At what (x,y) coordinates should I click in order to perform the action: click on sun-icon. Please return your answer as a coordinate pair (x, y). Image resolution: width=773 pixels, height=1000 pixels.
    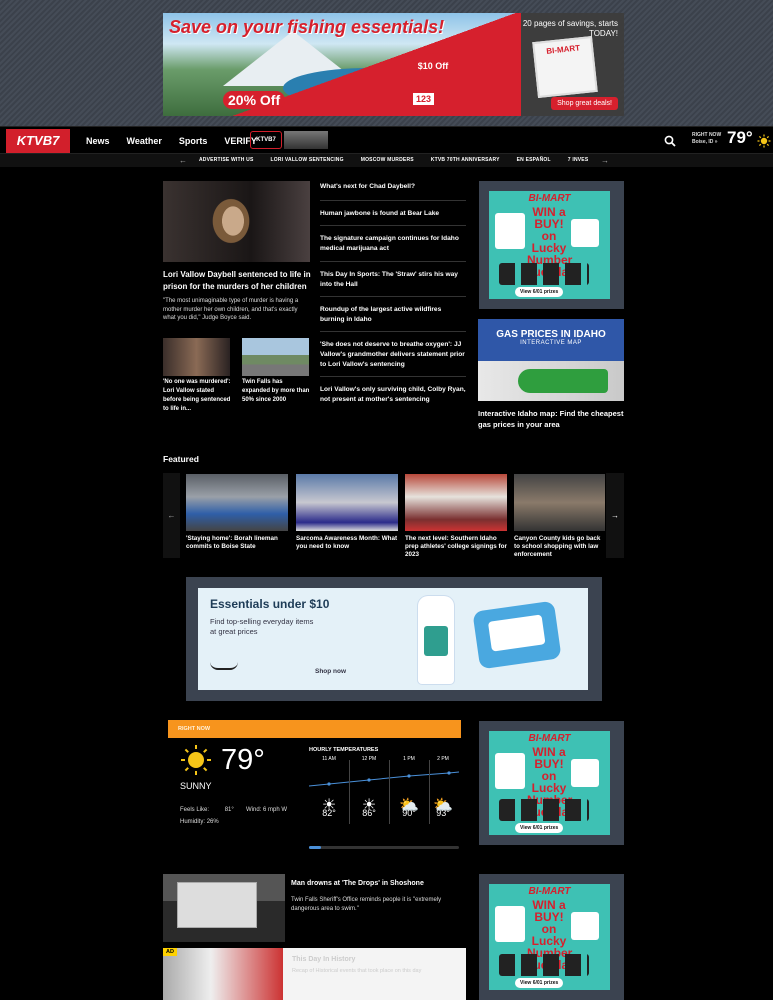
    Looking at the image, I should click on (764, 141).